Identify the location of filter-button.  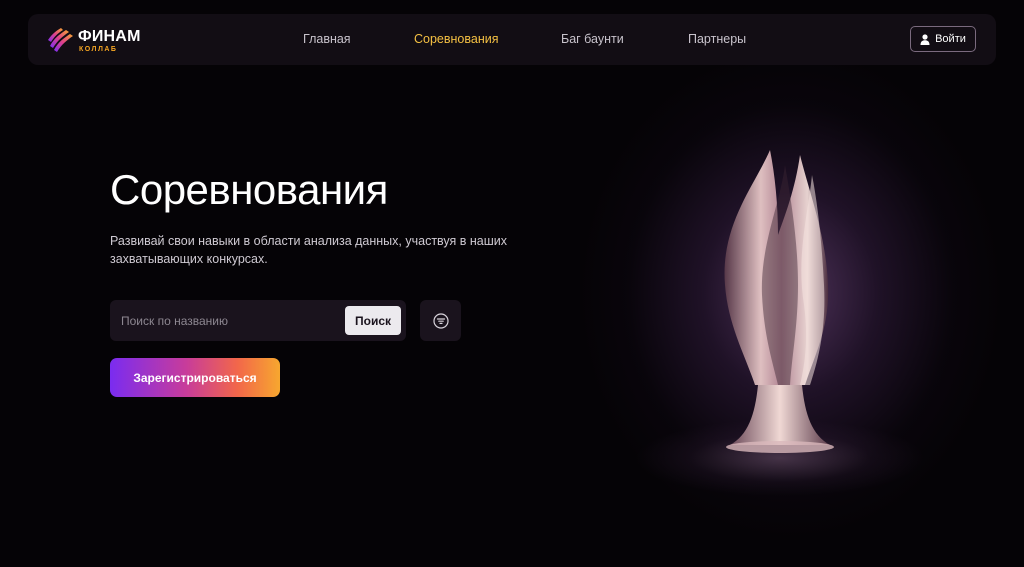
(440, 320).